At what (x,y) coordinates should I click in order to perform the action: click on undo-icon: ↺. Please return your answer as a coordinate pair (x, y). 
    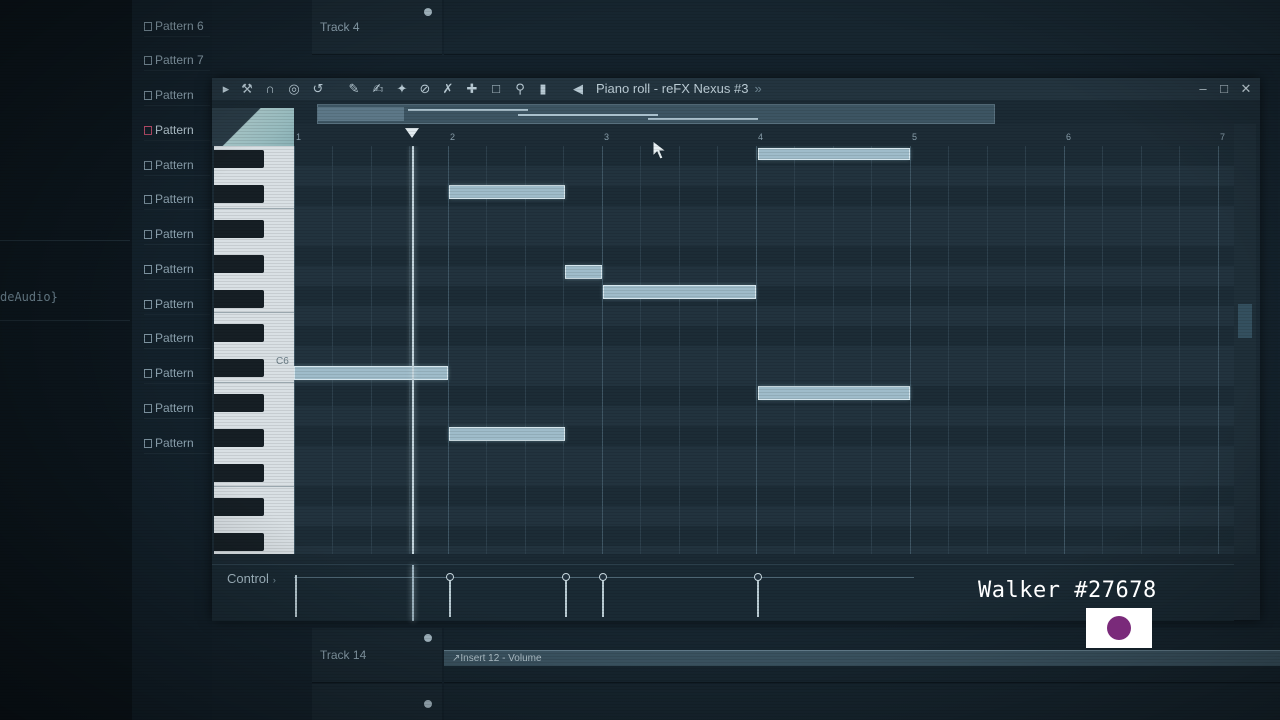
    Looking at the image, I should click on (318, 89).